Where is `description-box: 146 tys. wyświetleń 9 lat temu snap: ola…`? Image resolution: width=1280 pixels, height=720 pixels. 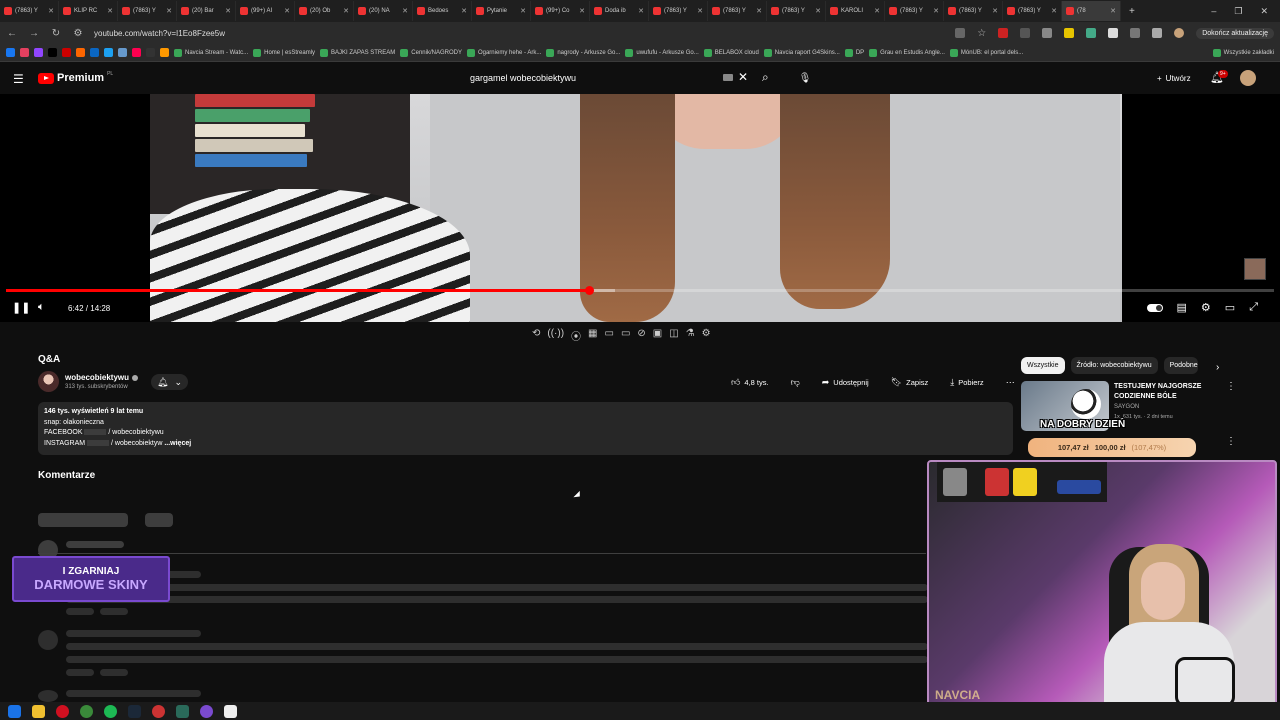 description-box: 146 tys. wyświetleń 9 lat temu snap: ola… is located at coordinates (525, 428).